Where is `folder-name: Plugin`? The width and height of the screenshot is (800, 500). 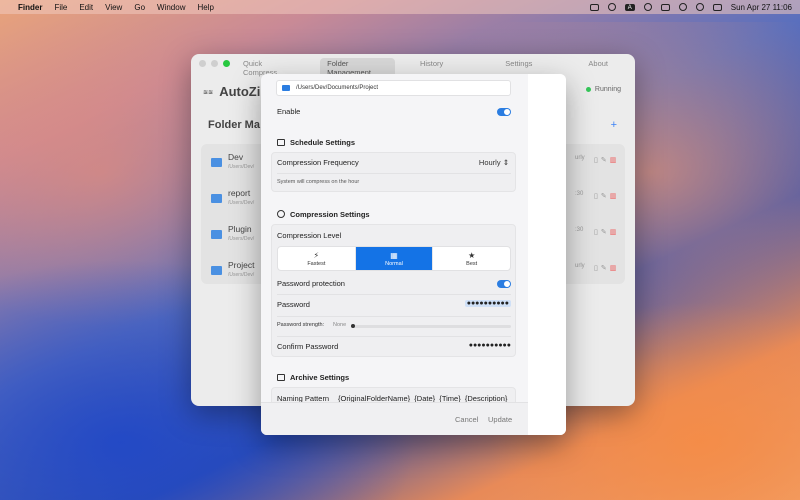 folder-name: Plugin is located at coordinates (240, 229).